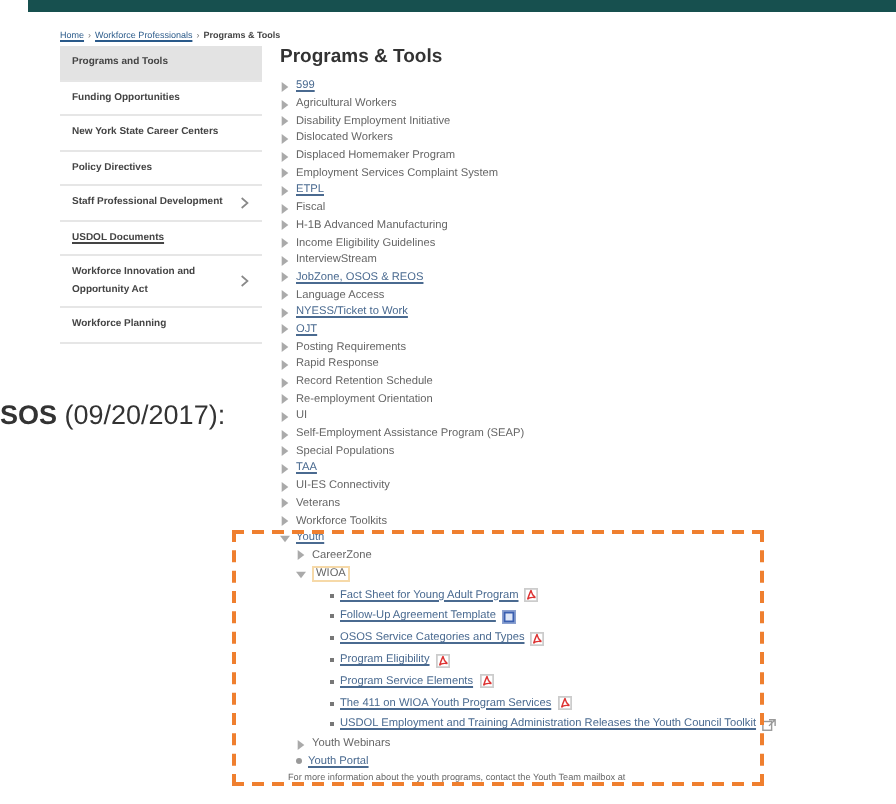  Describe the element at coordinates (113, 415) in the screenshot. I see `slide-heading: SOS (09/20/2017):` at that location.